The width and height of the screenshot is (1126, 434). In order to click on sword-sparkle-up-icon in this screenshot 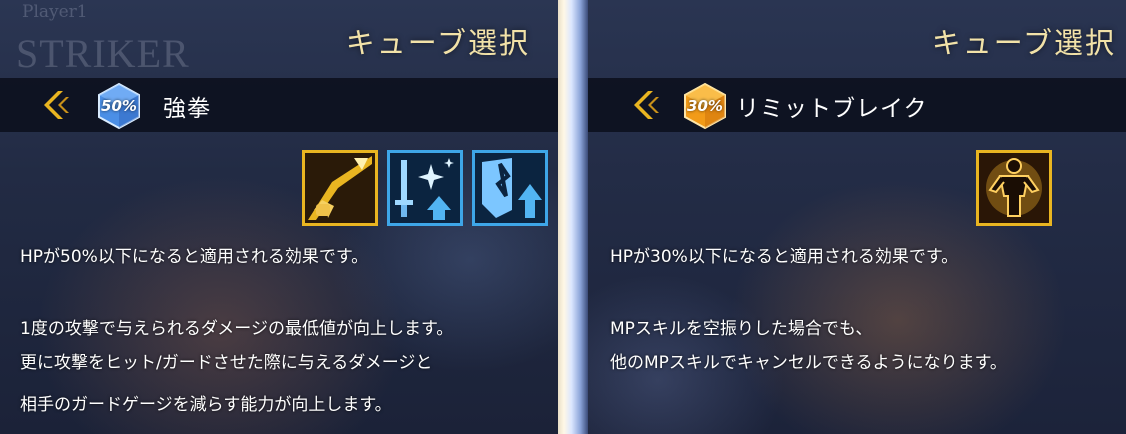, I will do `click(425, 188)`.